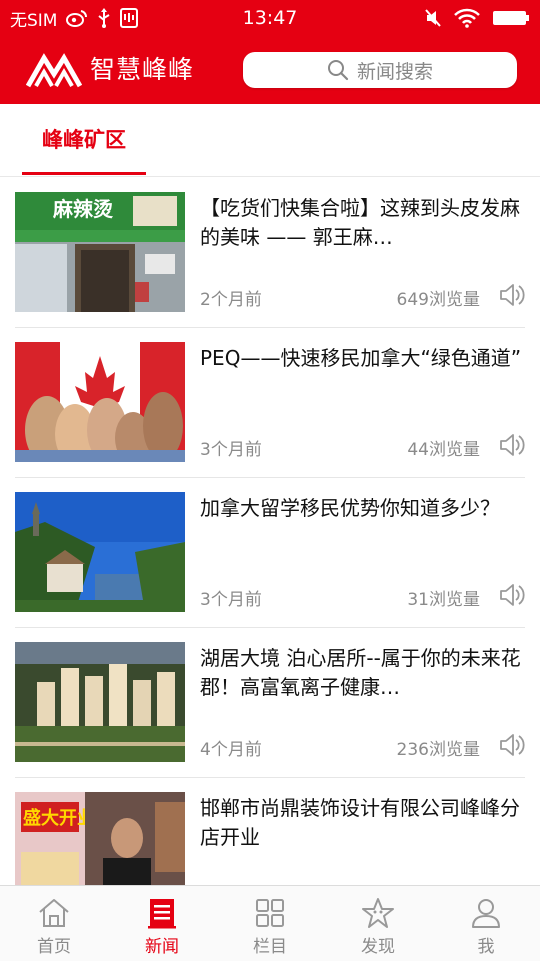 This screenshot has height=961, width=540. What do you see at coordinates (362, 446) in the screenshot?
I see `news-meta: 3个月前 44浏览量` at bounding box center [362, 446].